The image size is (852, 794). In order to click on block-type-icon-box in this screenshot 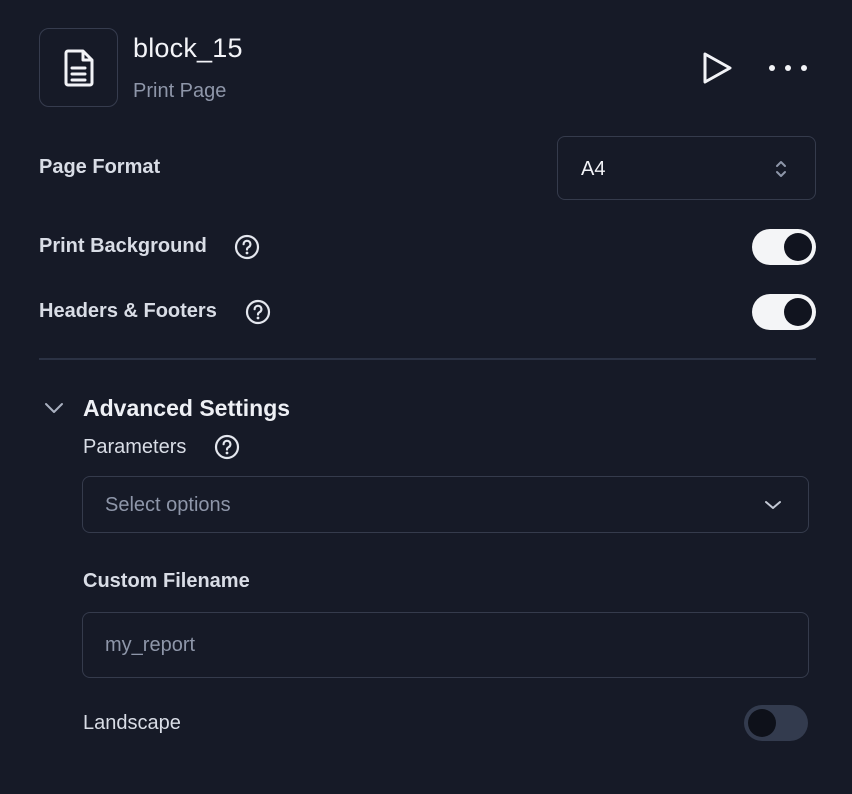, I will do `click(78, 67)`.